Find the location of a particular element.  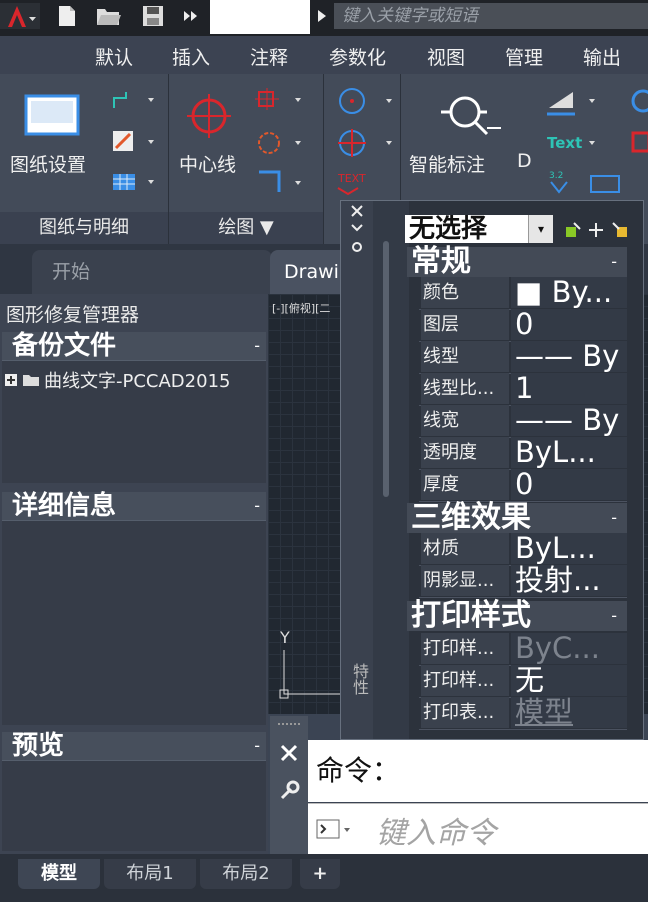

circle-center-icon is located at coordinates (365, 103).